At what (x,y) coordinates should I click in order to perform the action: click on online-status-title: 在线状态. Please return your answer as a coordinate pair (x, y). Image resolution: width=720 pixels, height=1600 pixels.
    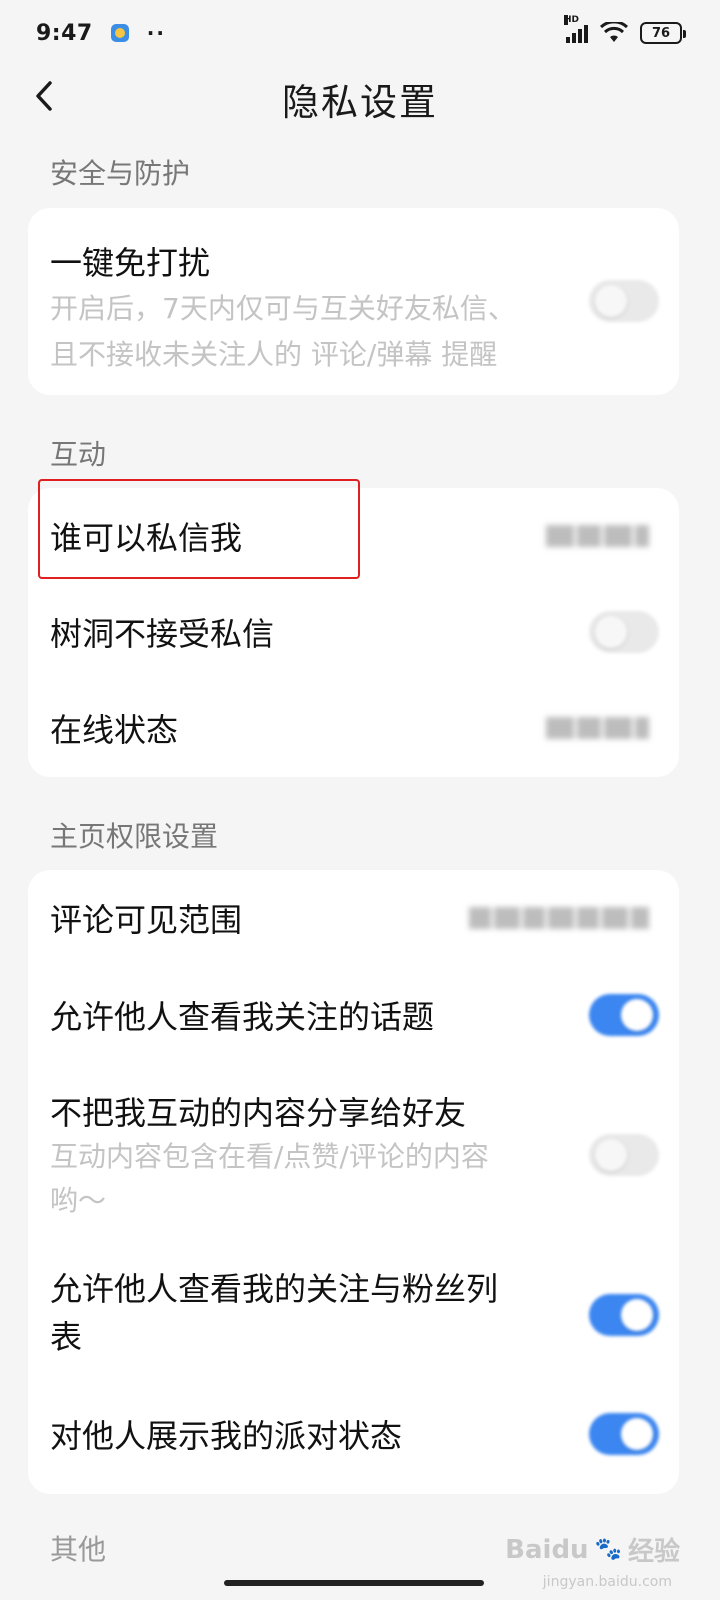
    Looking at the image, I should click on (114, 730).